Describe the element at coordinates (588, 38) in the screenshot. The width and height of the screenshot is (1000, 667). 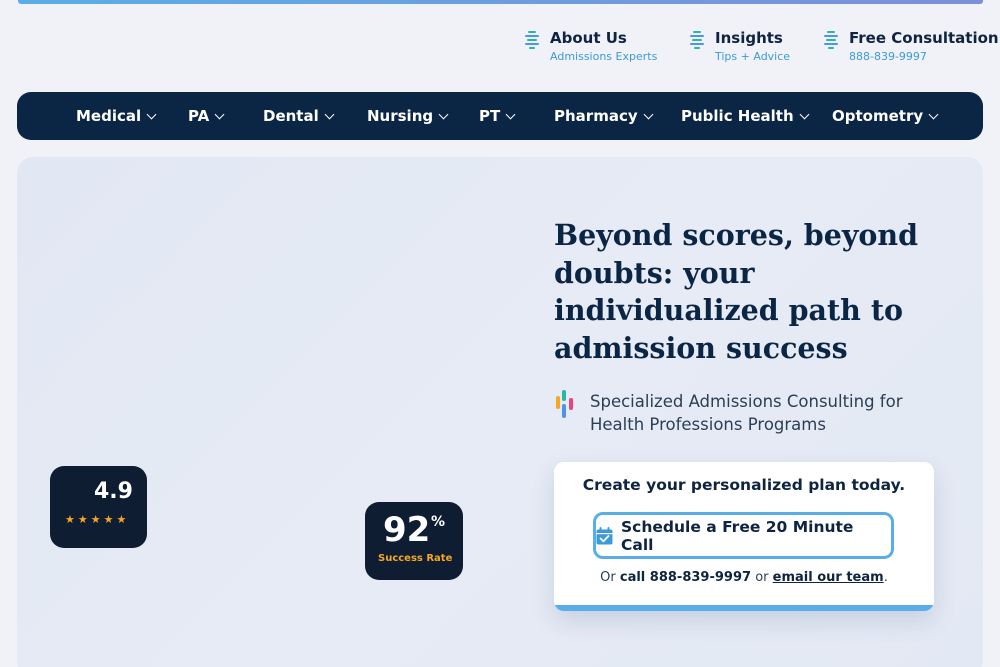
I see `about-us-title: About Us` at that location.